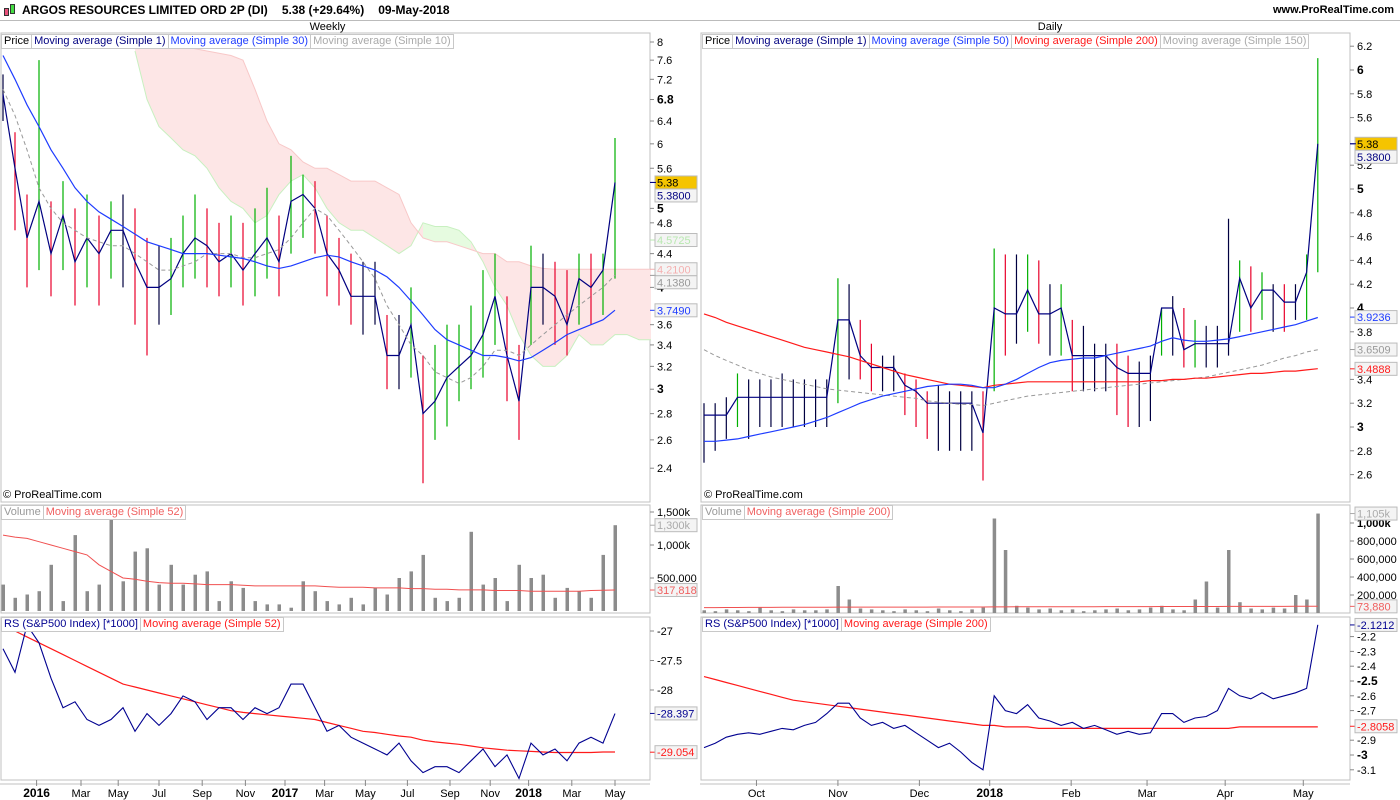 Image resolution: width=1400 pixels, height=800 pixels. What do you see at coordinates (664, 122) in the screenshot?
I see `y-tick-label: 6.4` at bounding box center [664, 122].